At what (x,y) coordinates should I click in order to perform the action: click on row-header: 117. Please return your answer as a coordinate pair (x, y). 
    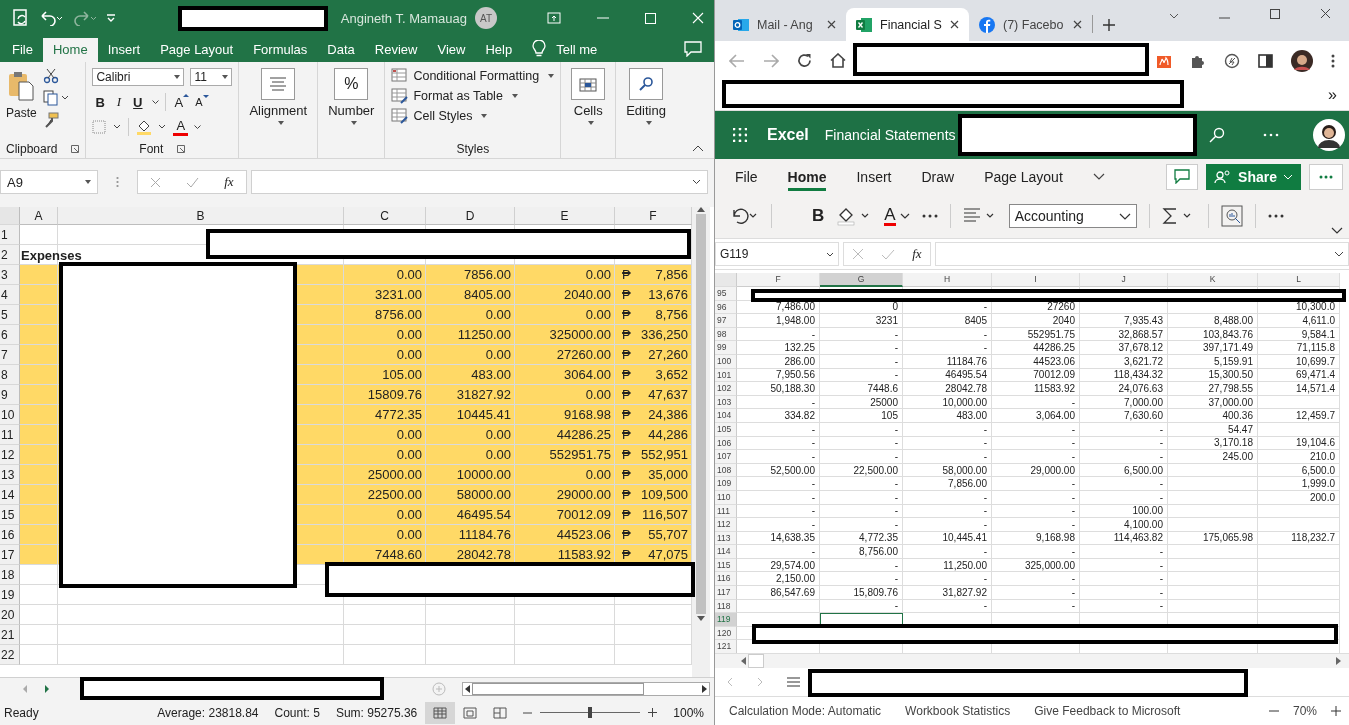
    Looking at the image, I should click on (726, 593).